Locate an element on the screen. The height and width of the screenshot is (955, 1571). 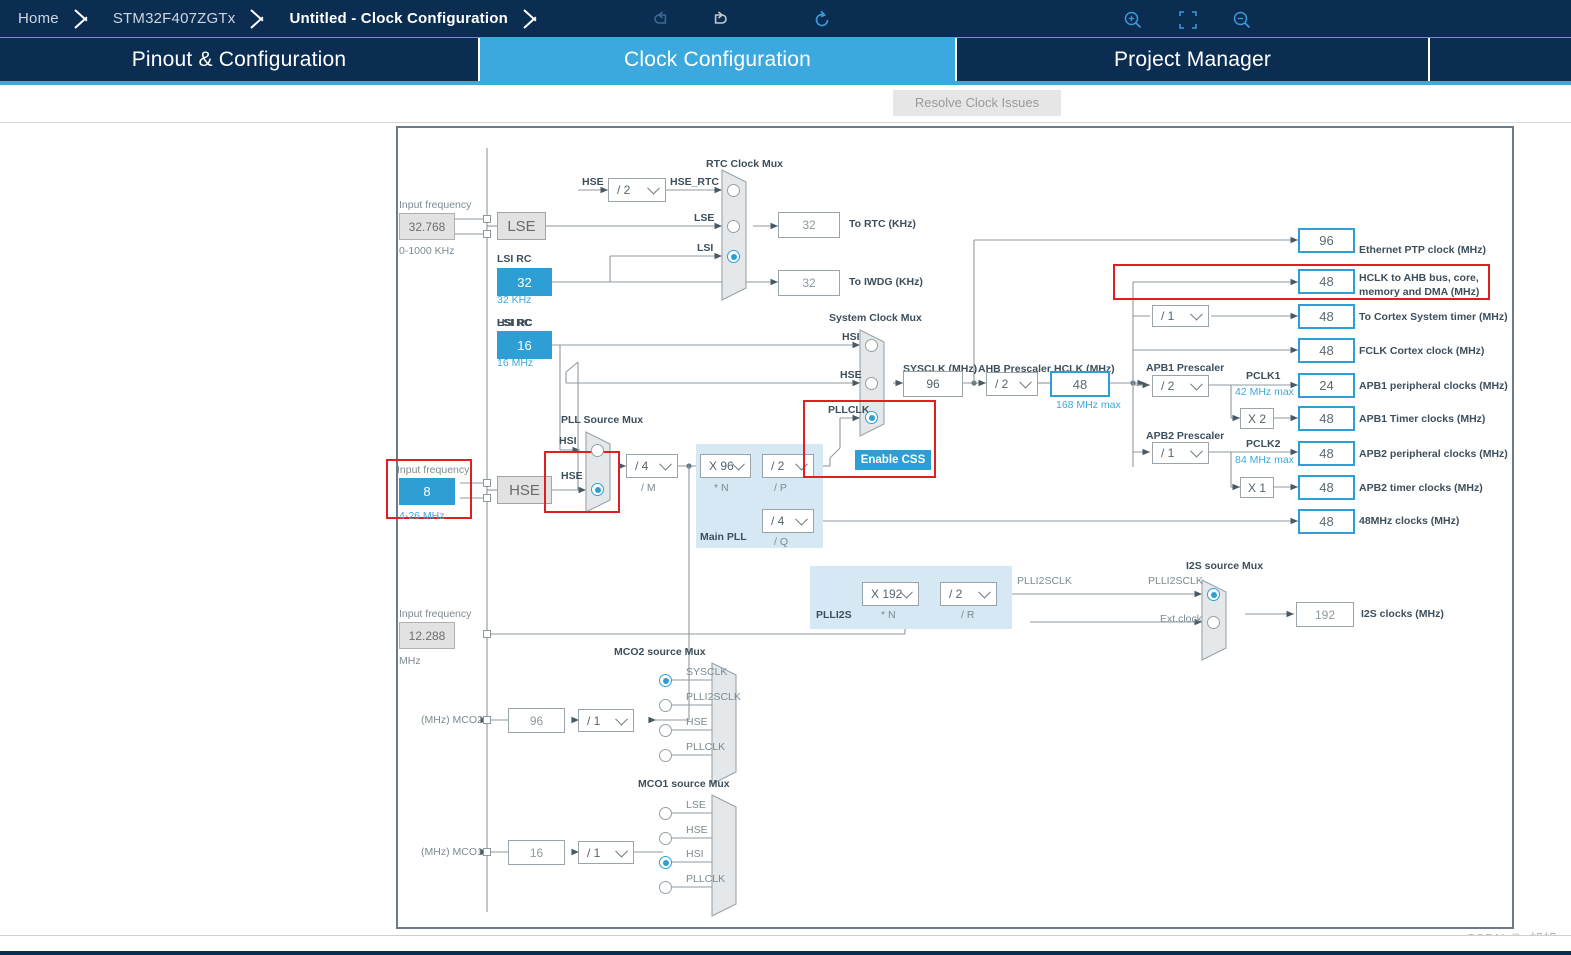
pclk1-label: PCLK1 is located at coordinates (1263, 376).